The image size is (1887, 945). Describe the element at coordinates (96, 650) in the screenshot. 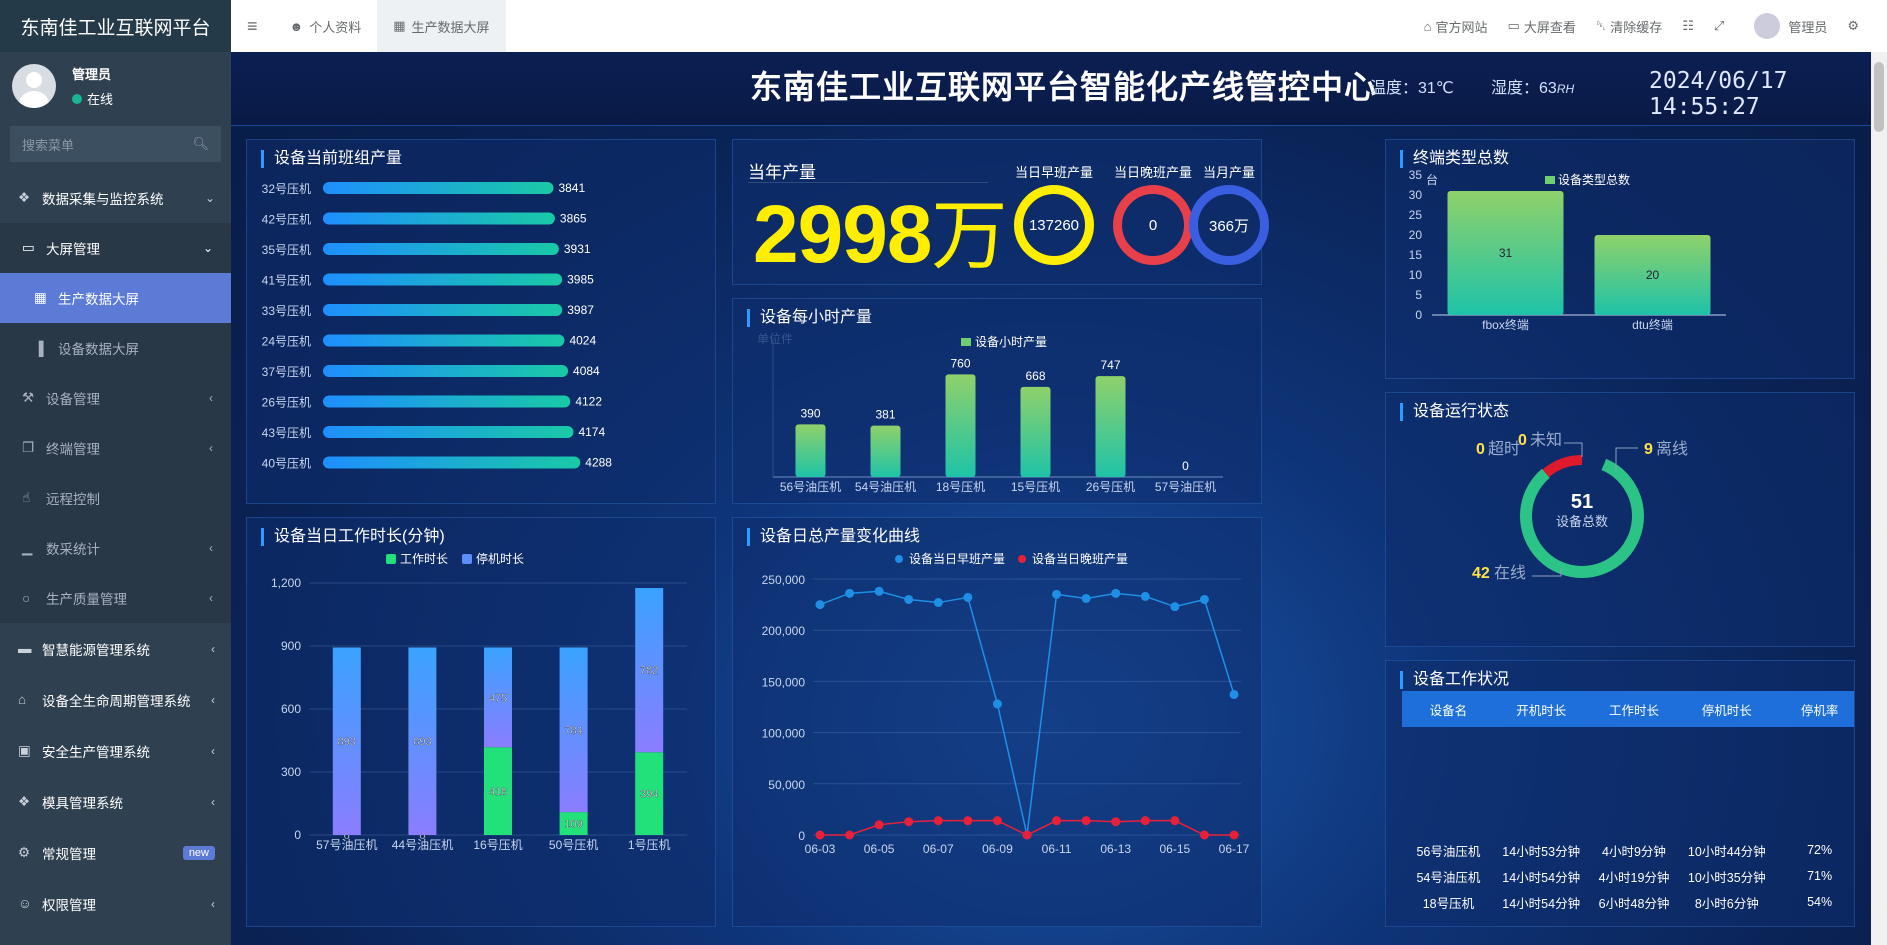

I see `sidebar-item-label: 智慧能源管理系统` at that location.